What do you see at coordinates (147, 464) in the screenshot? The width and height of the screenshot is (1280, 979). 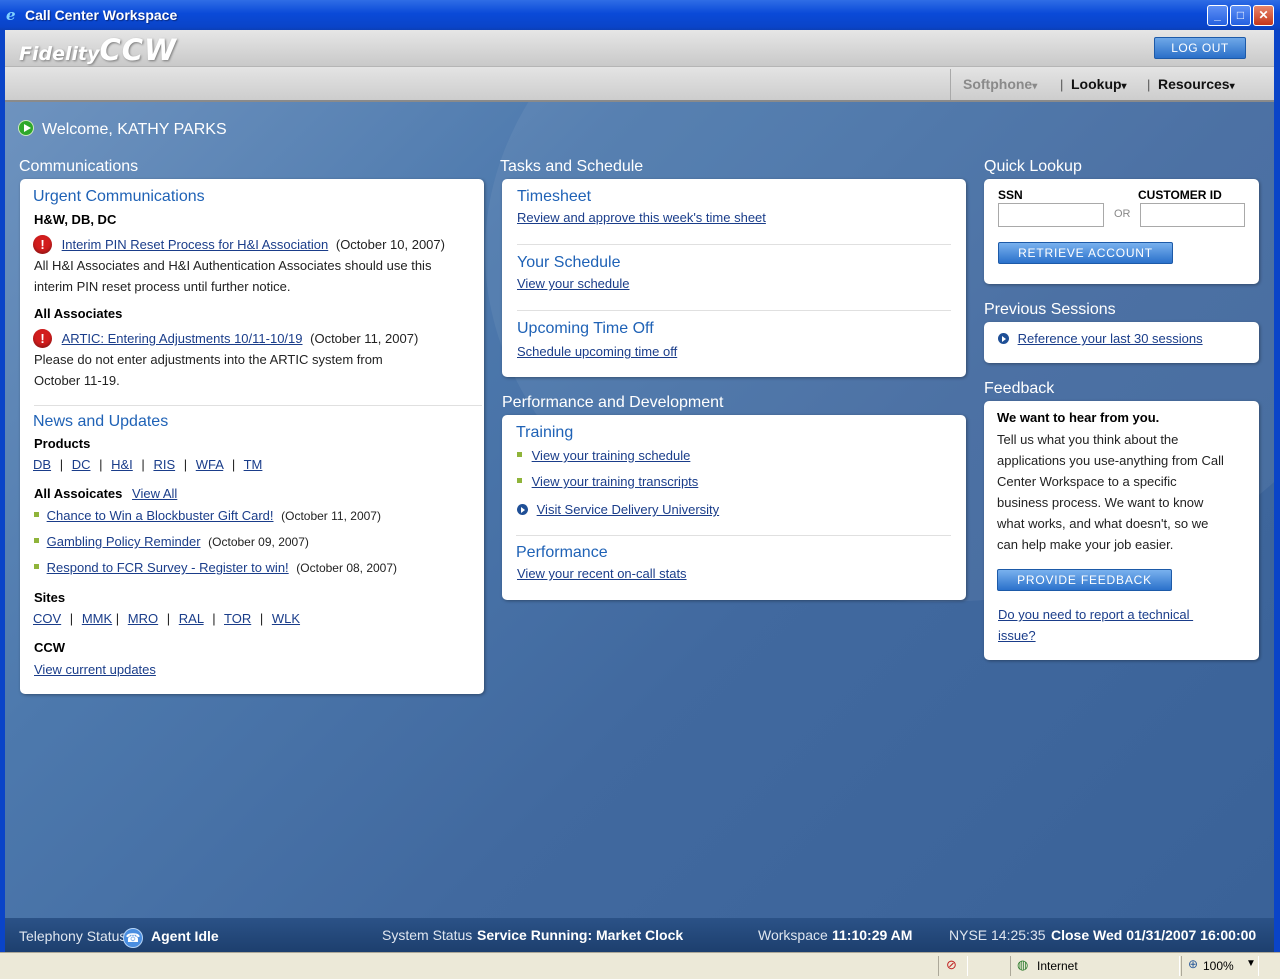 I see `products-links: DB | DC | H&I | RIS | WFA | TM` at bounding box center [147, 464].